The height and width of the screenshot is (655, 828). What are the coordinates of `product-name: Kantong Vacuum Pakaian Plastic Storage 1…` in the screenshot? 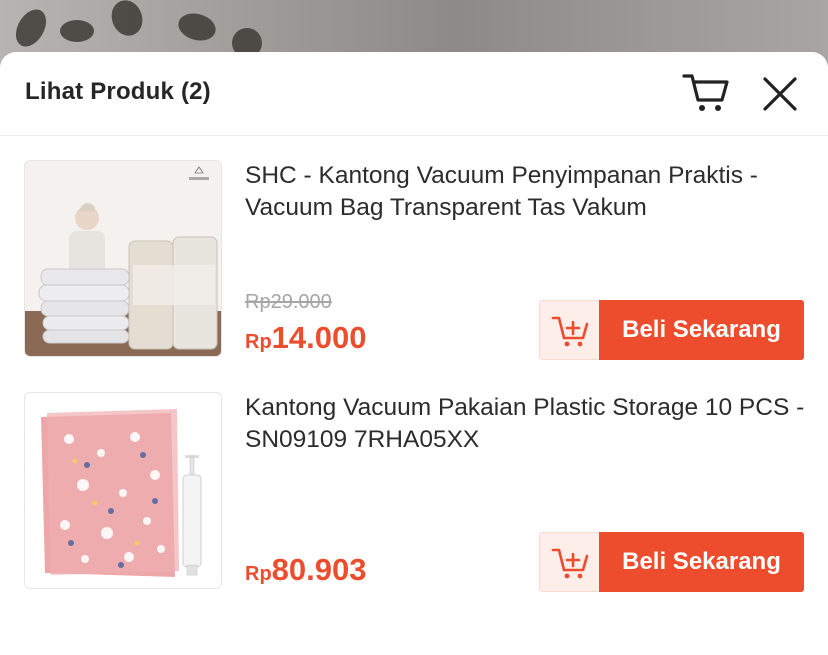 It's located at (525, 424).